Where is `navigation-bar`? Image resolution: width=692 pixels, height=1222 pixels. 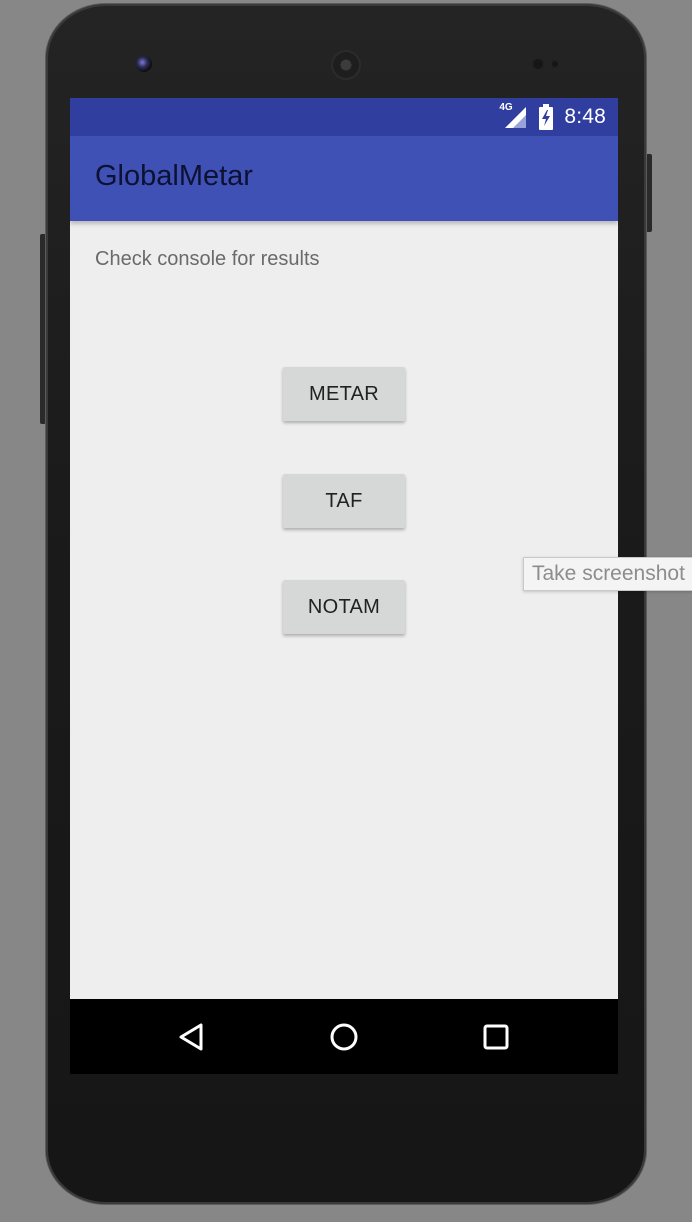
navigation-bar is located at coordinates (344, 1036).